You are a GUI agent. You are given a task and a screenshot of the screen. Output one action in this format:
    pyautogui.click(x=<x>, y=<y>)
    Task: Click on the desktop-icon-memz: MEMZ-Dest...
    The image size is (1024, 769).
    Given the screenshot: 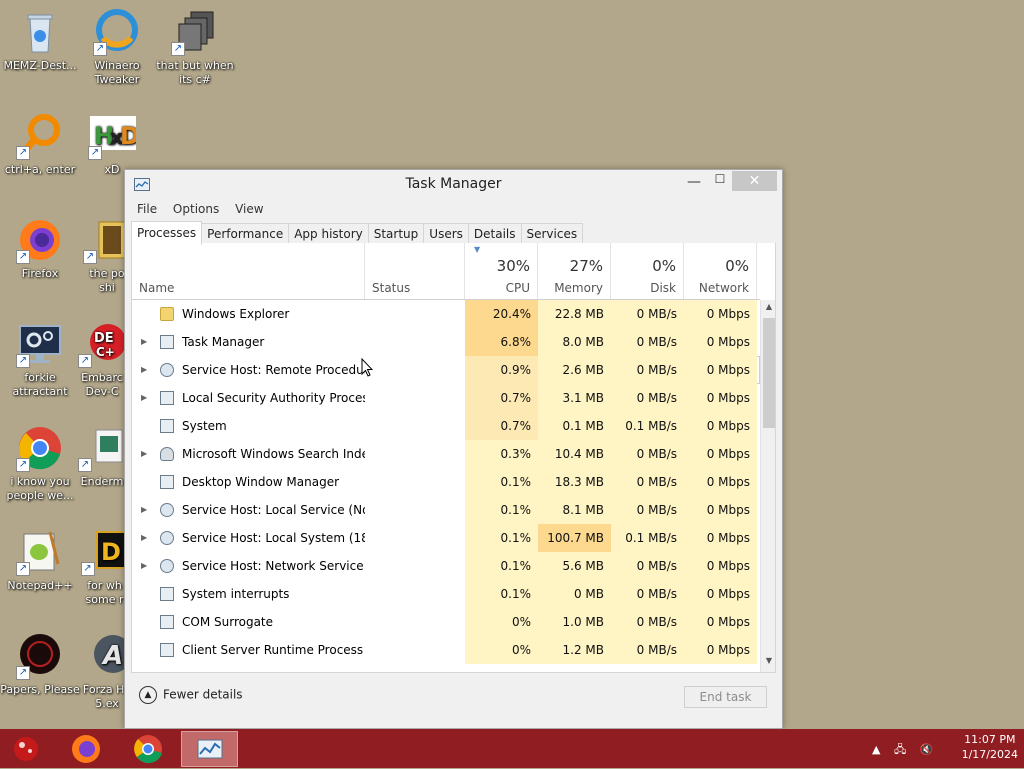 What is the action you would take?
    pyautogui.click(x=40, y=40)
    